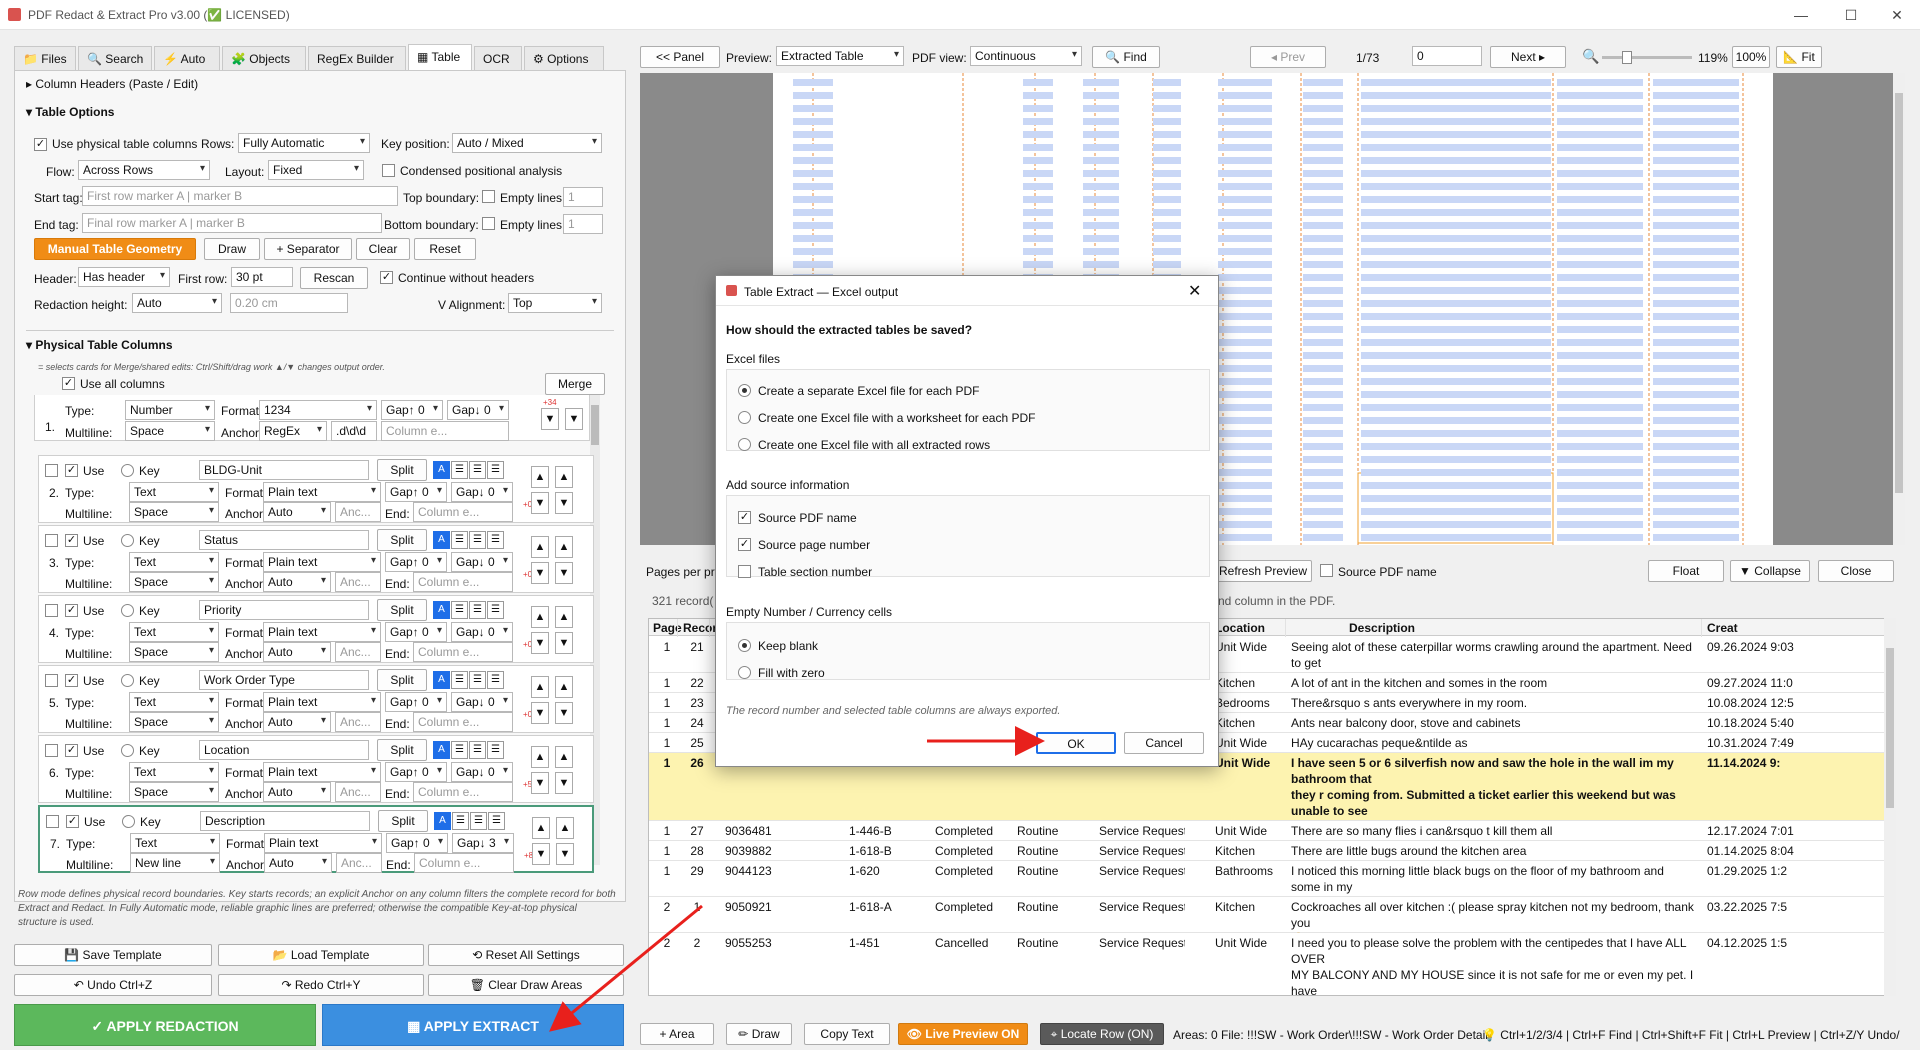 The image size is (1920, 1050). What do you see at coordinates (626, 968) in the screenshot?
I see `arrow-to-apply-extract` at bounding box center [626, 968].